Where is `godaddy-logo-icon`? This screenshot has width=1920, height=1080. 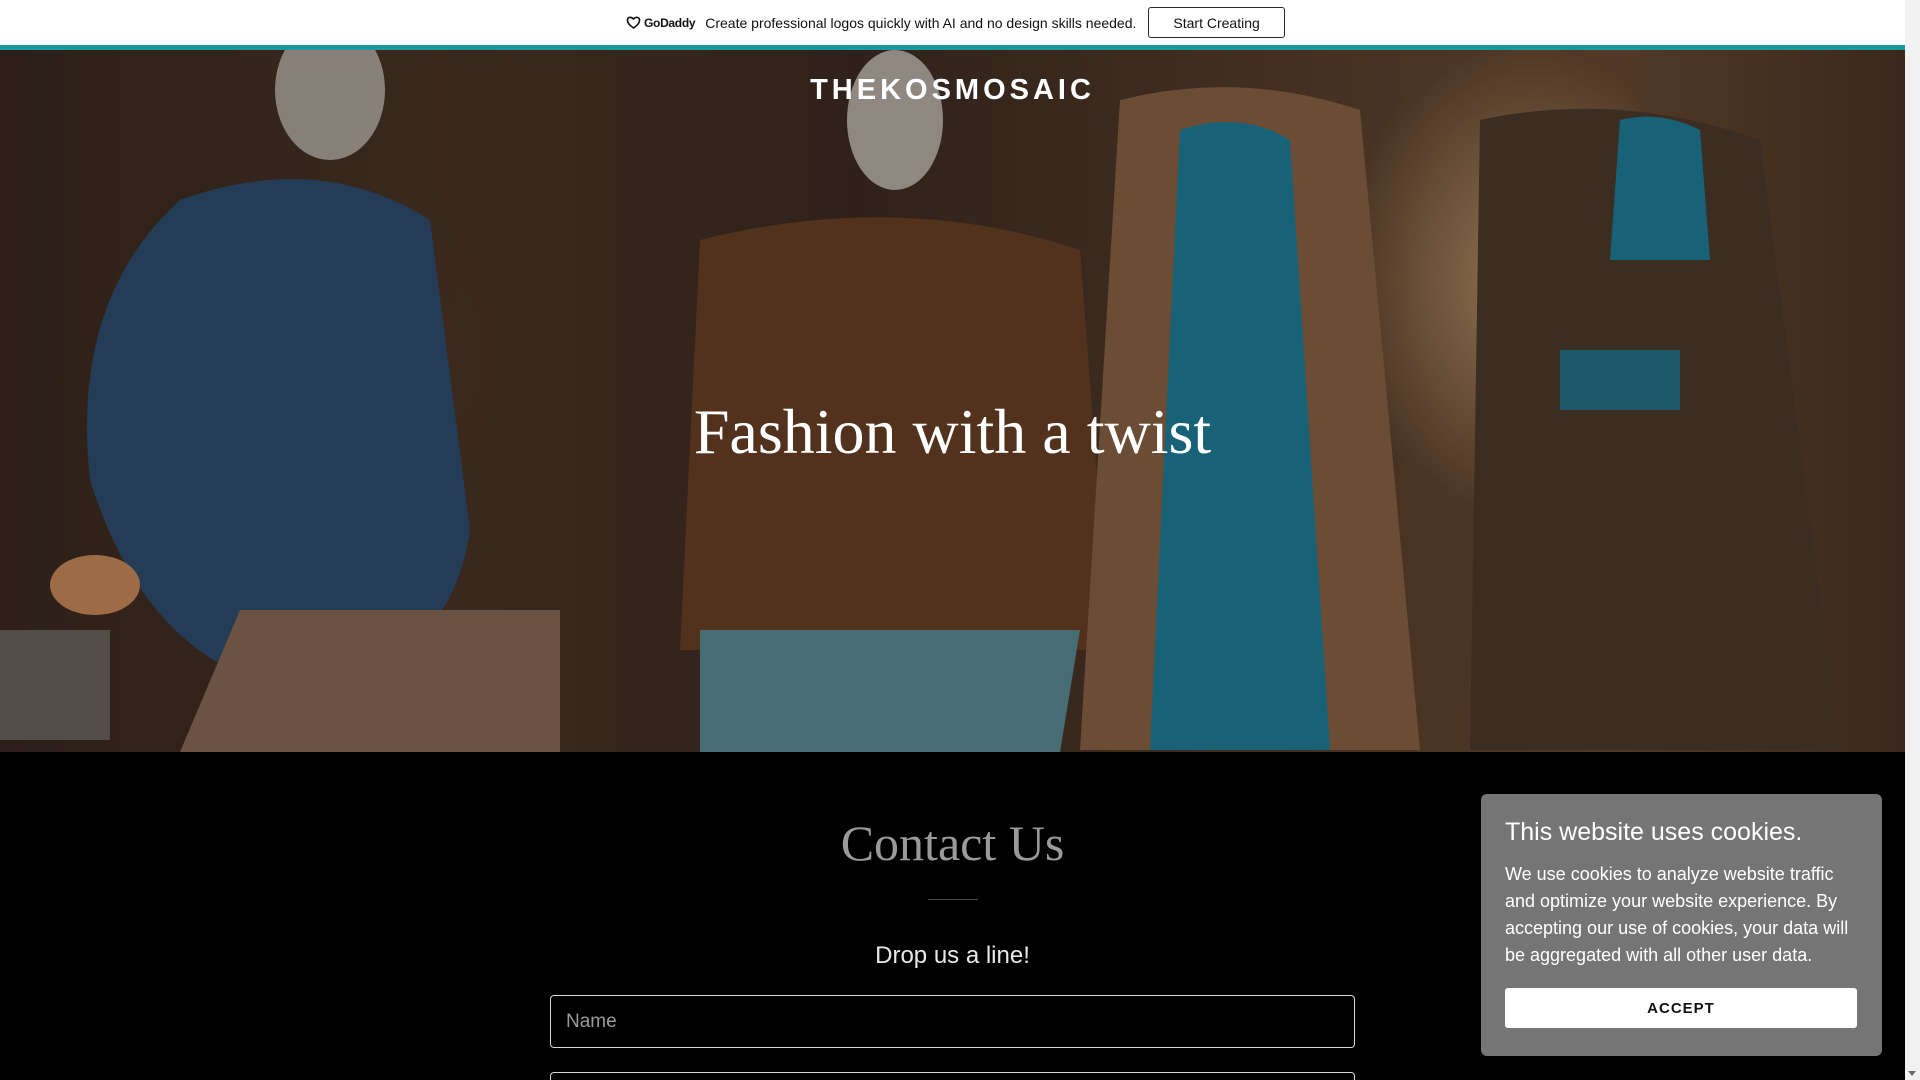
godaddy-logo-icon is located at coordinates (633, 22).